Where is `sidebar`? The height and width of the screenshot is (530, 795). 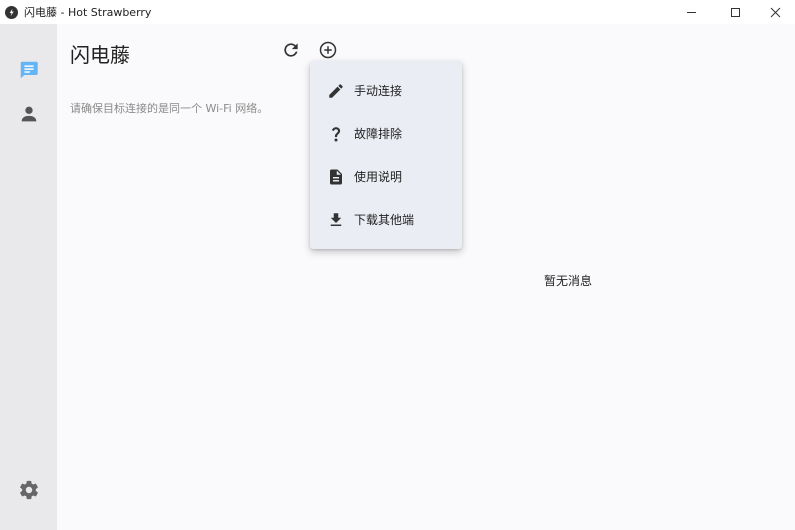
sidebar is located at coordinates (28, 277).